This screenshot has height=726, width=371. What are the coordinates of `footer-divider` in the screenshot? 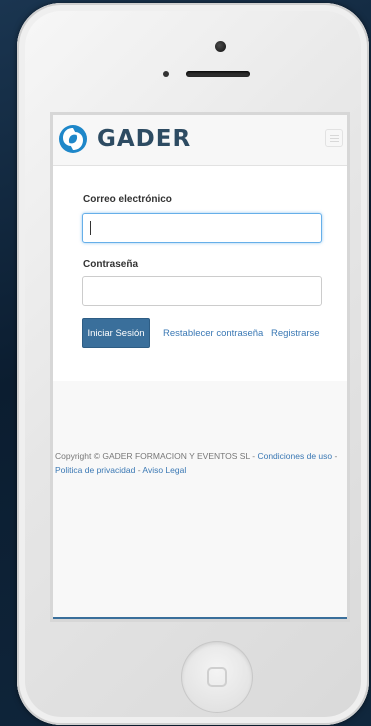 It's located at (200, 618).